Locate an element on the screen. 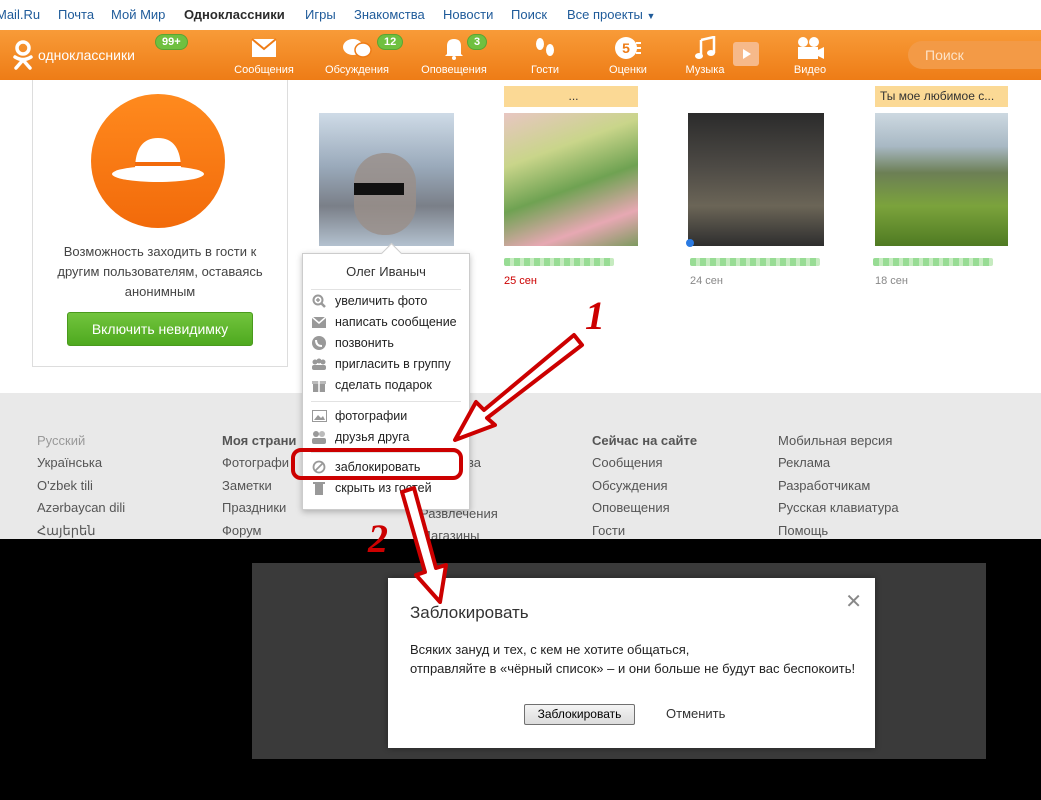  step-number-2: 2 is located at coordinates (378, 538).